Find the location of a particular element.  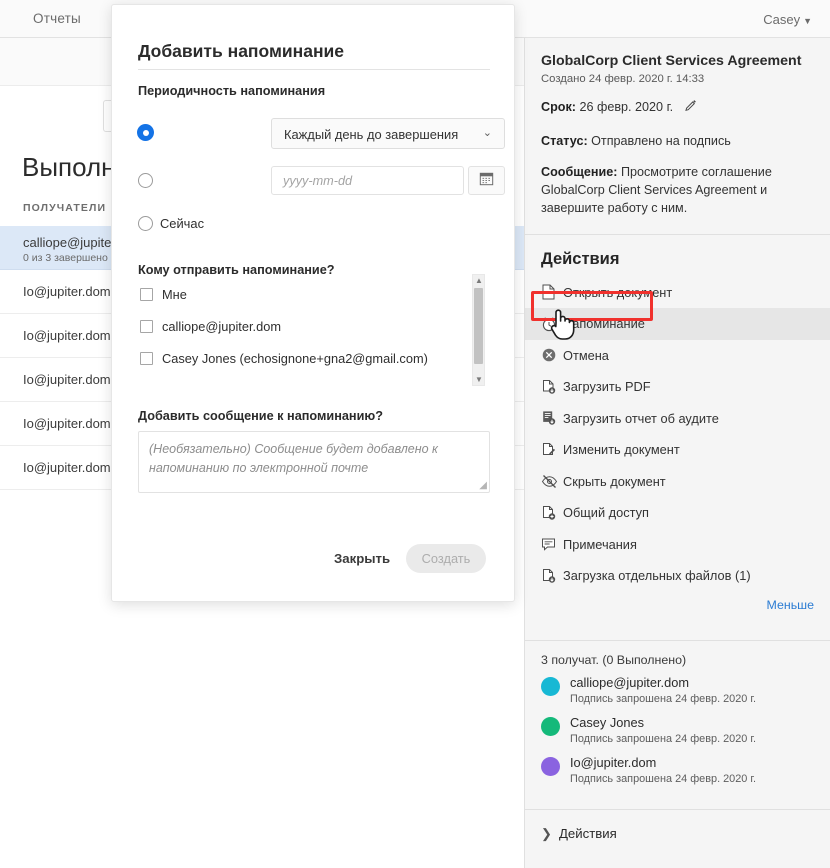

action-label: Загрузить отчет об аудите is located at coordinates (641, 418).